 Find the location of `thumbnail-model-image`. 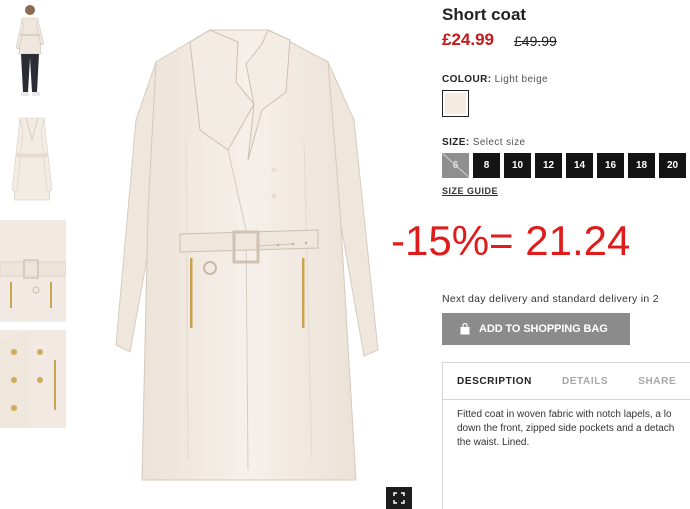

thumbnail-model-image is located at coordinates (33, 52).